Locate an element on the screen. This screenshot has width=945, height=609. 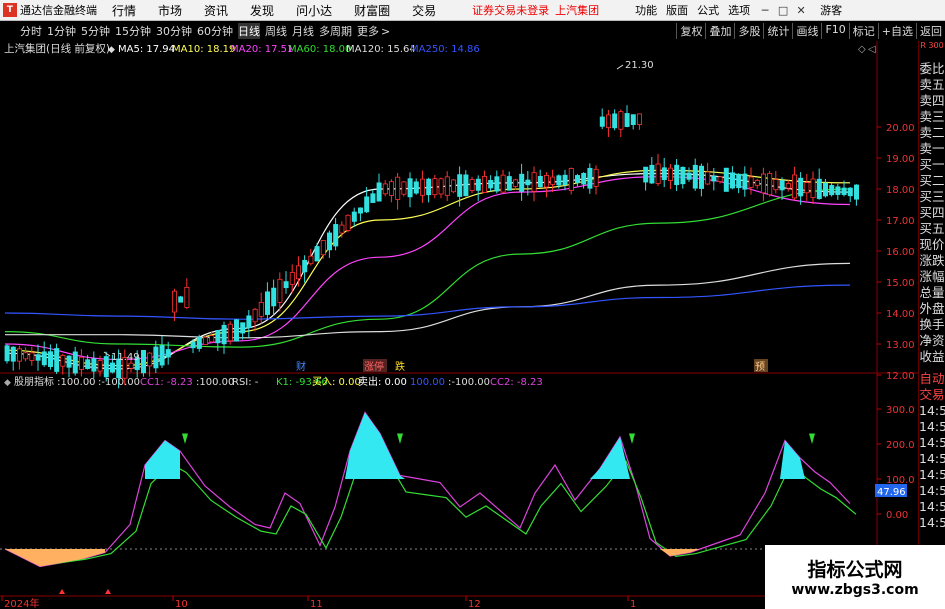
side-item: 买二 is located at coordinates (932, 181).